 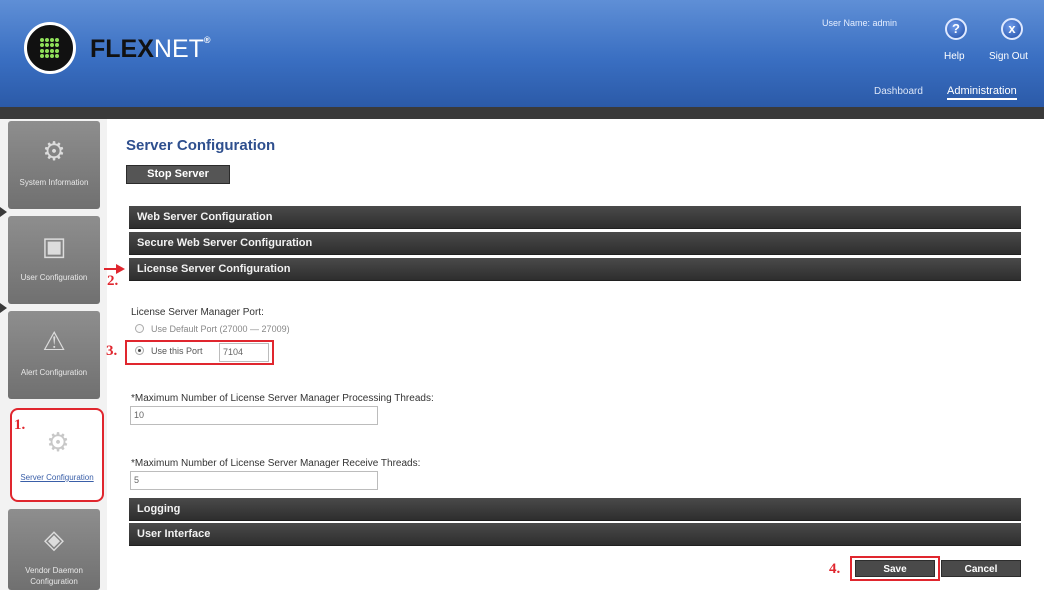 What do you see at coordinates (20, 425) in the screenshot?
I see `callout-1: 1.` at bounding box center [20, 425].